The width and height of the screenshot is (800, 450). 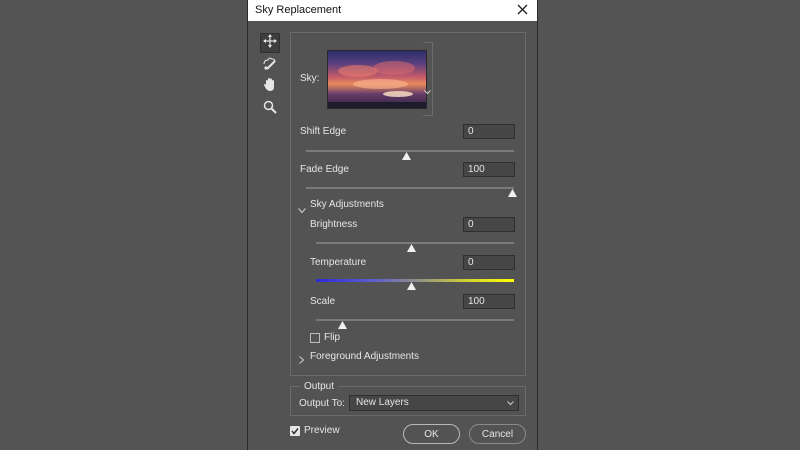 What do you see at coordinates (512, 190) in the screenshot?
I see `fade-edge-slider-thumb` at bounding box center [512, 190].